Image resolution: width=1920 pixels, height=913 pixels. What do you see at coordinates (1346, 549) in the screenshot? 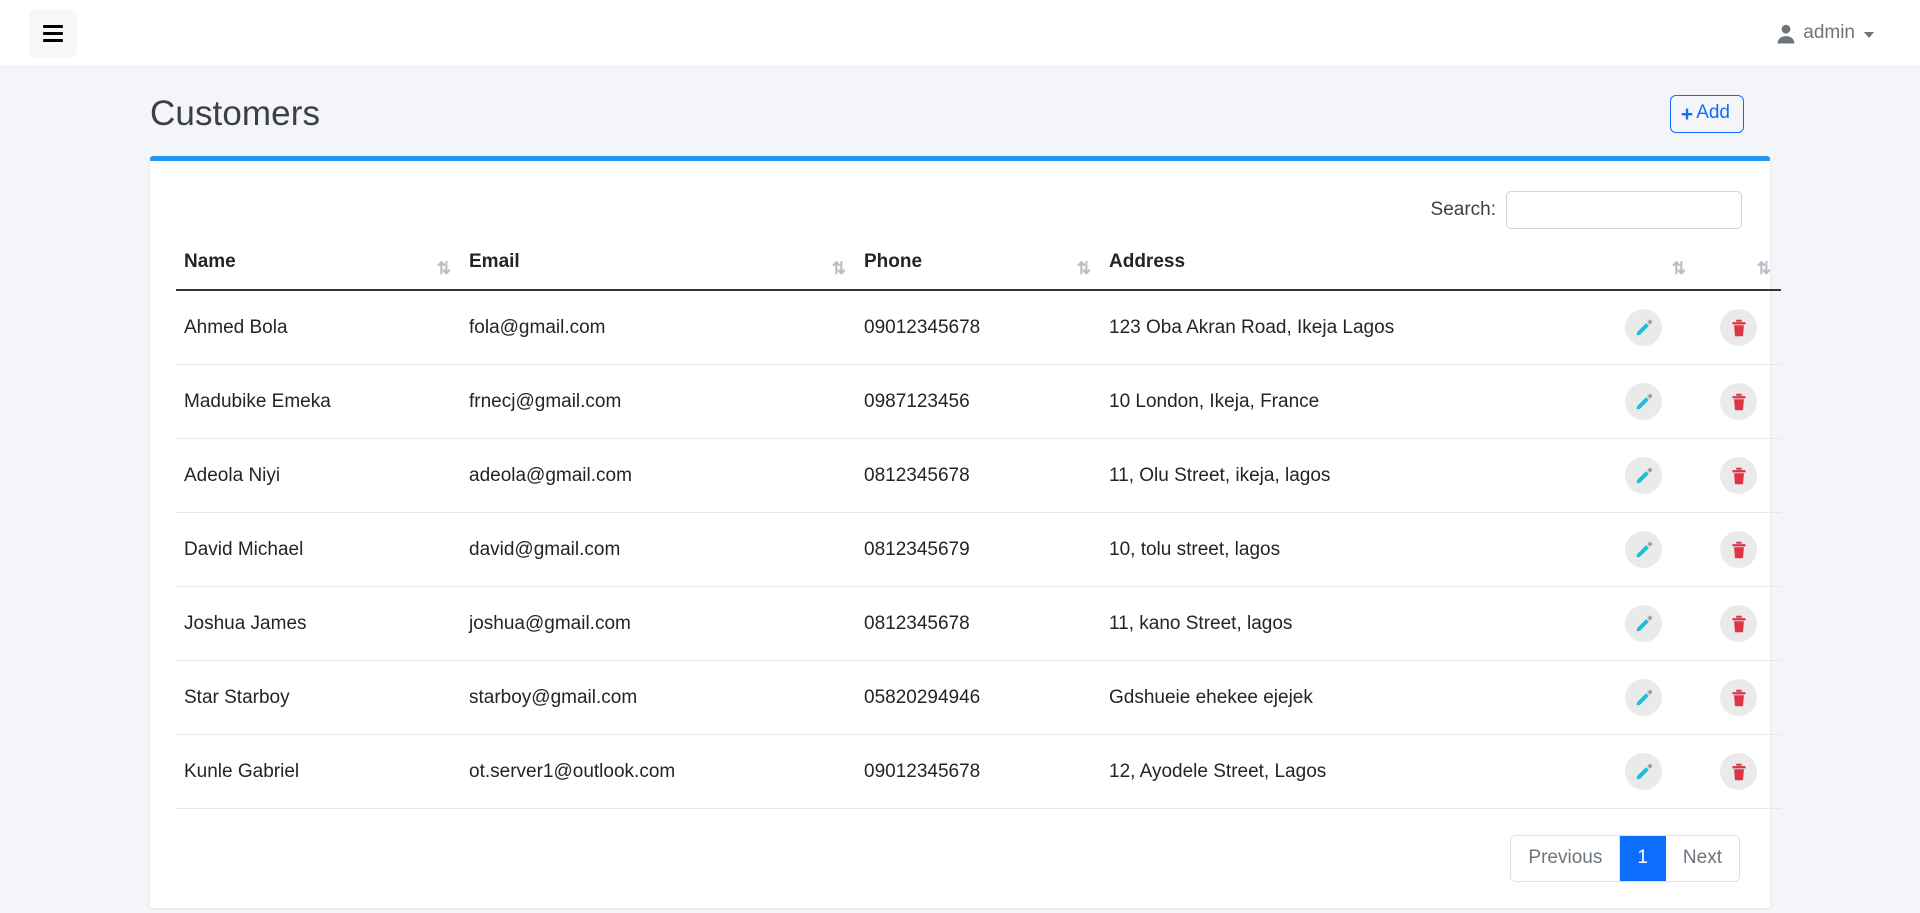
I see `cell-address: 10, tolu street, lagos` at bounding box center [1346, 549].